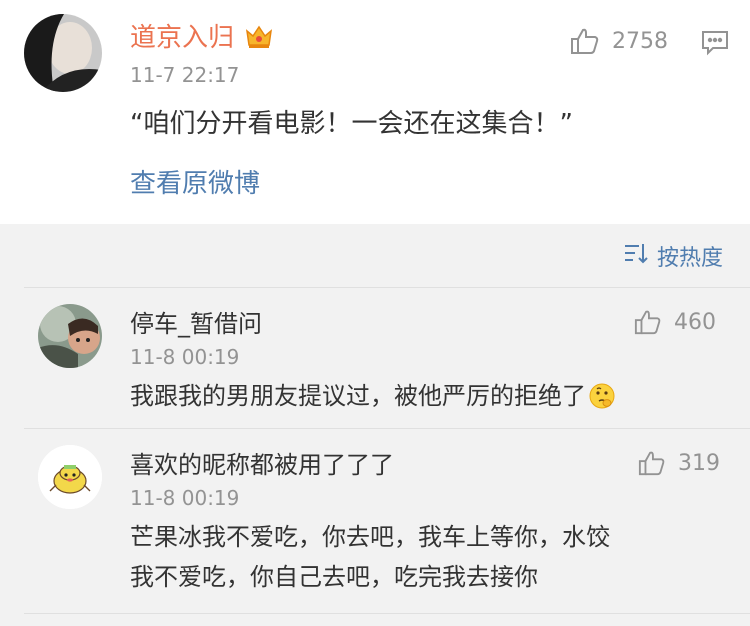 The width and height of the screenshot is (750, 626). I want to click on post-like-count: 2758, so click(640, 41).